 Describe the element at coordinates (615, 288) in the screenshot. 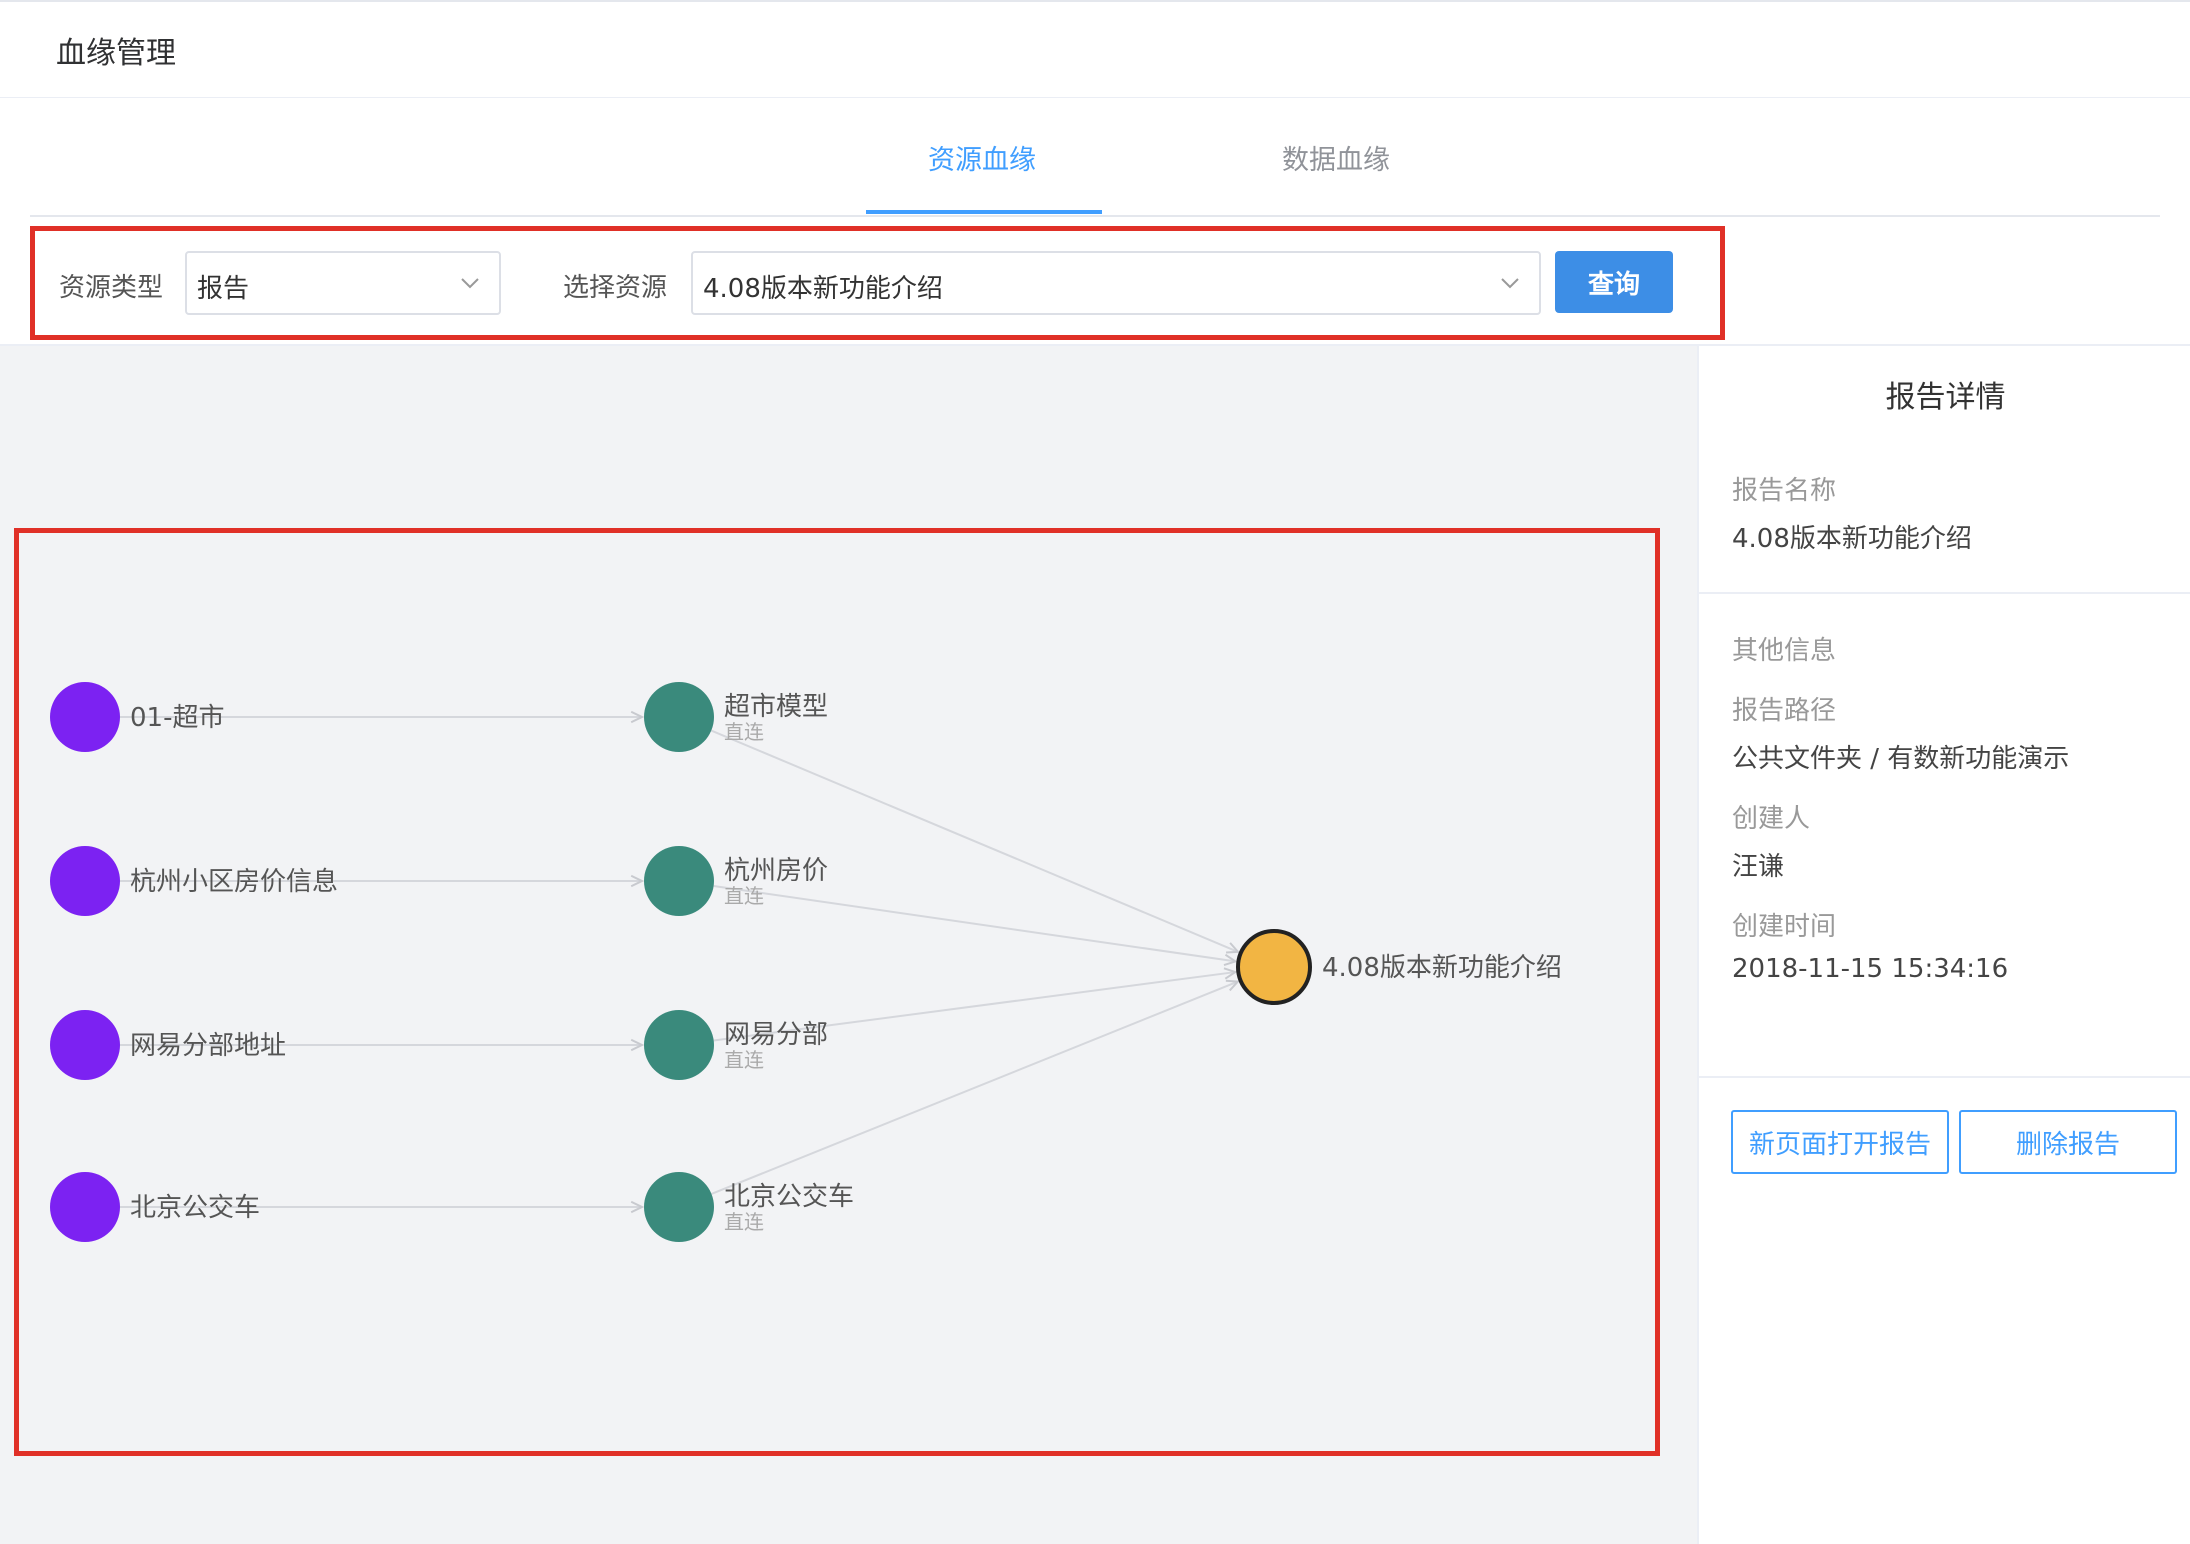

I see `select-resource-label: 选择资源` at that location.